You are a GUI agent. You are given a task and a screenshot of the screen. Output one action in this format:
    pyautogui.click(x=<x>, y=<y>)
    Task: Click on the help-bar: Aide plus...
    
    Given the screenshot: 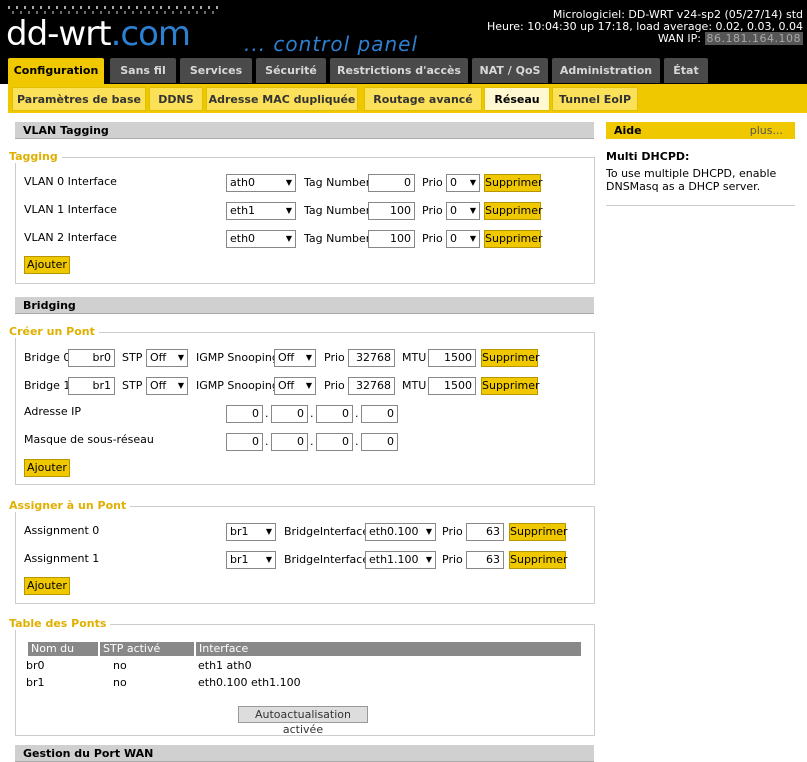 What is the action you would take?
    pyautogui.click(x=700, y=130)
    